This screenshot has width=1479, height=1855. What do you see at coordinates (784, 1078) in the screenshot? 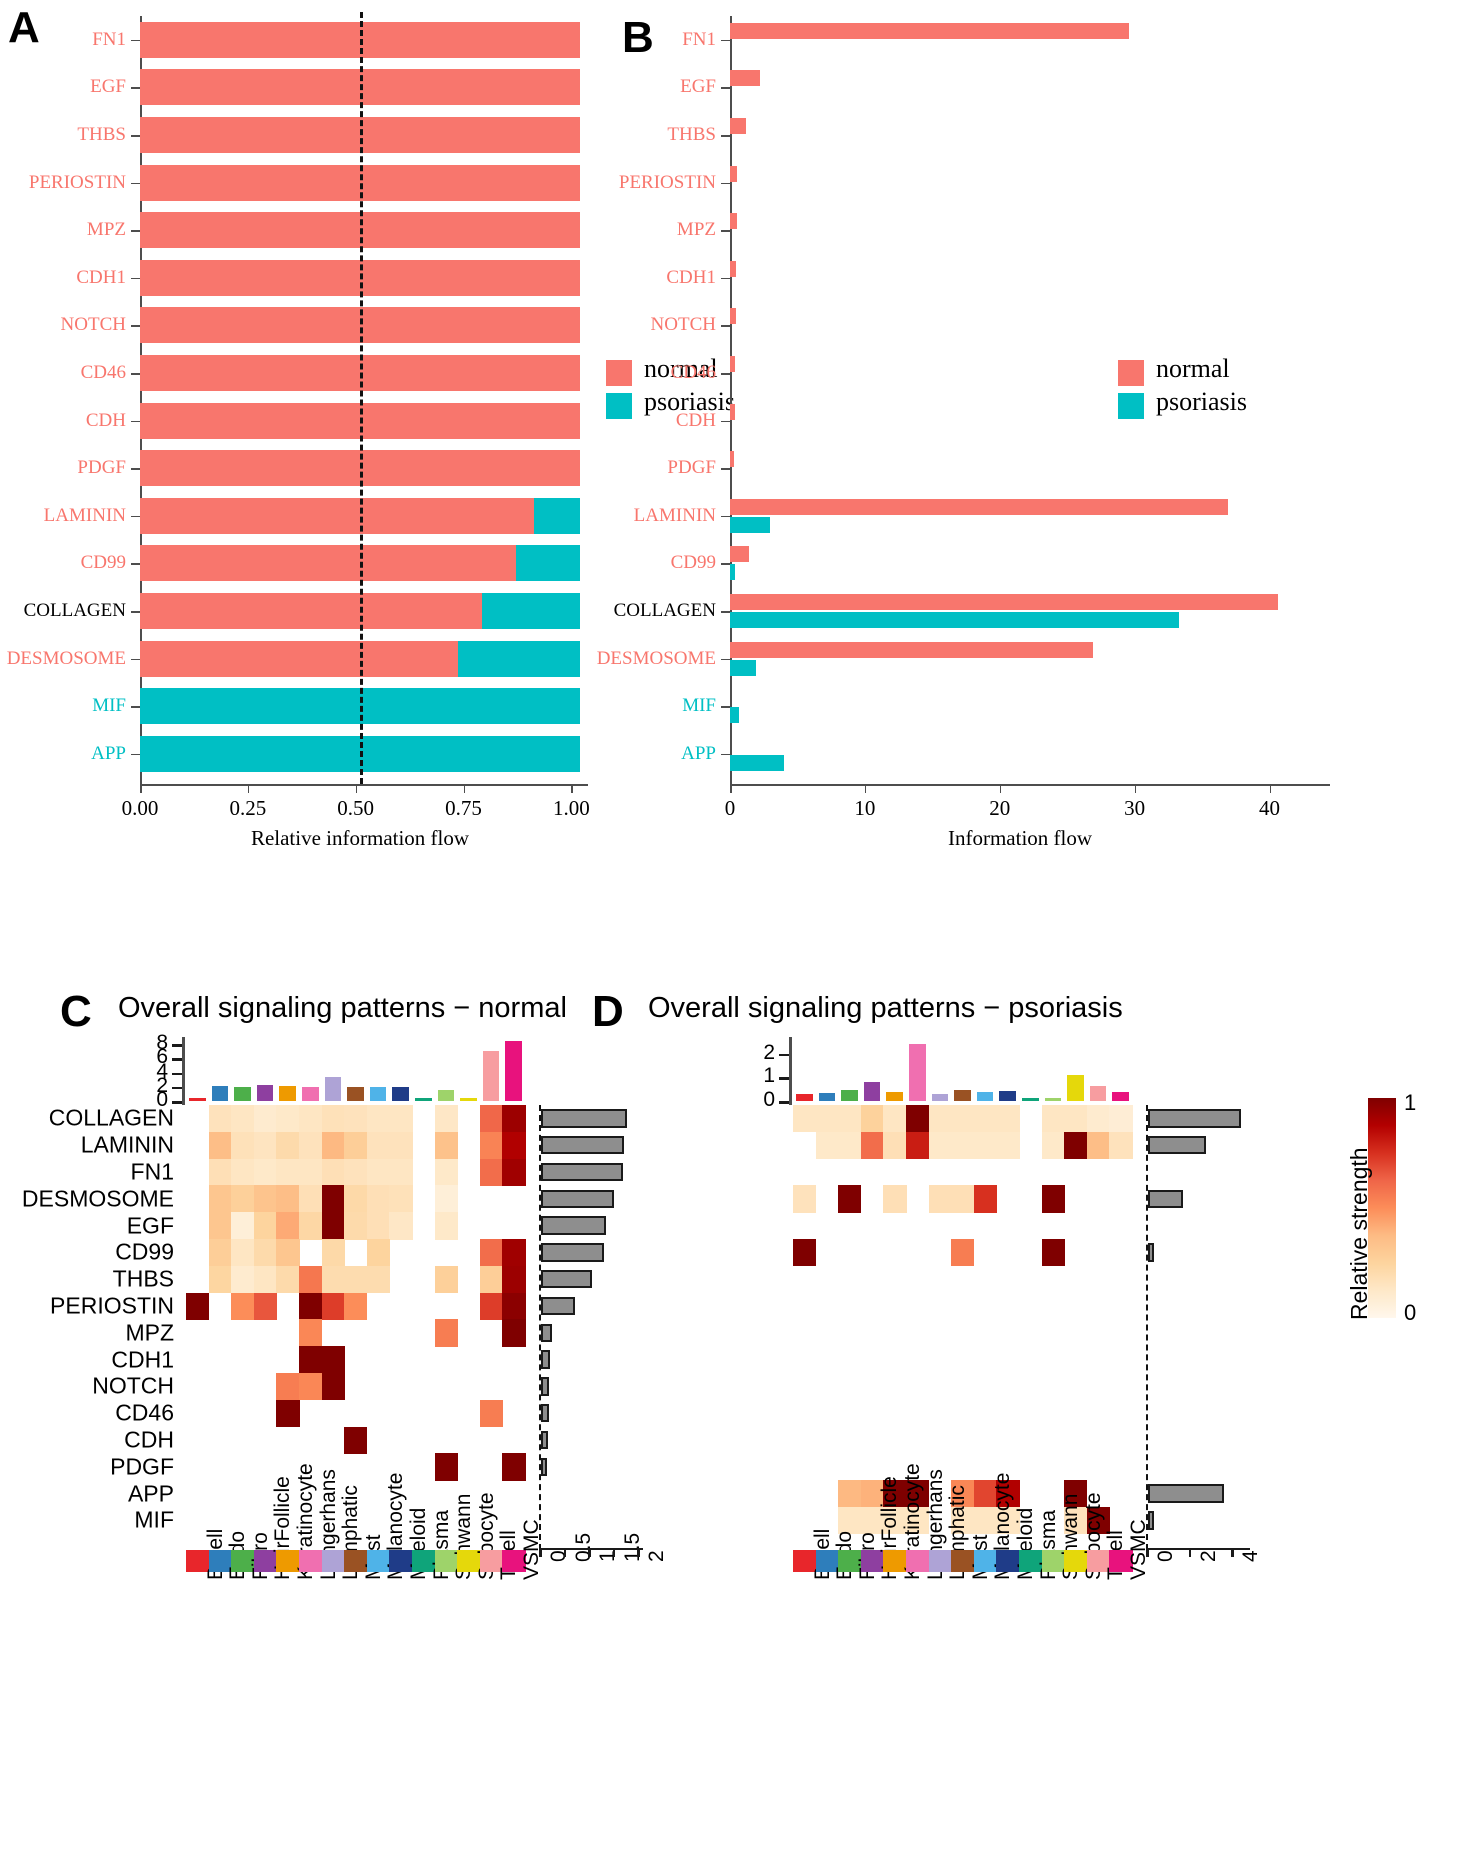
I see `panel-d-top-tick` at bounding box center [784, 1078].